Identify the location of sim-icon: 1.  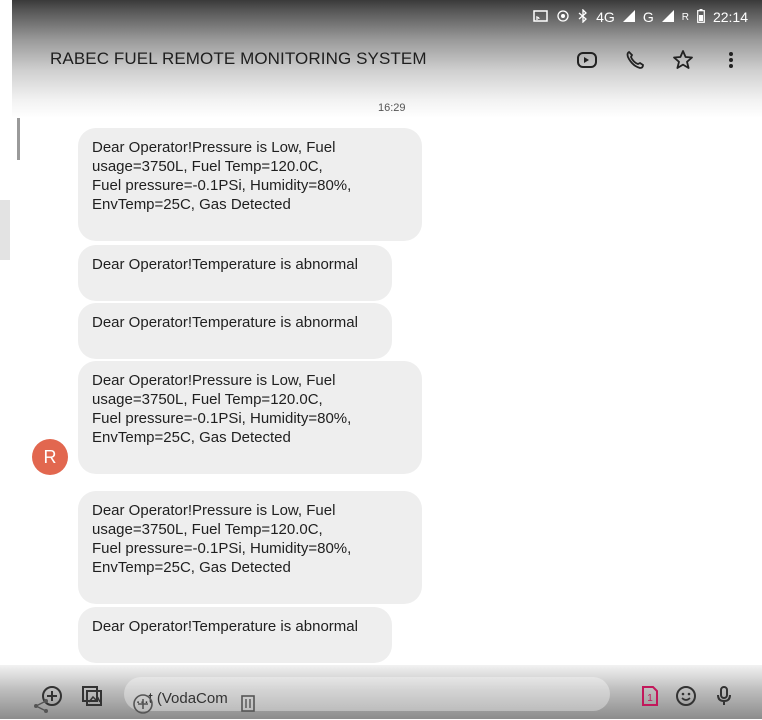
(650, 696).